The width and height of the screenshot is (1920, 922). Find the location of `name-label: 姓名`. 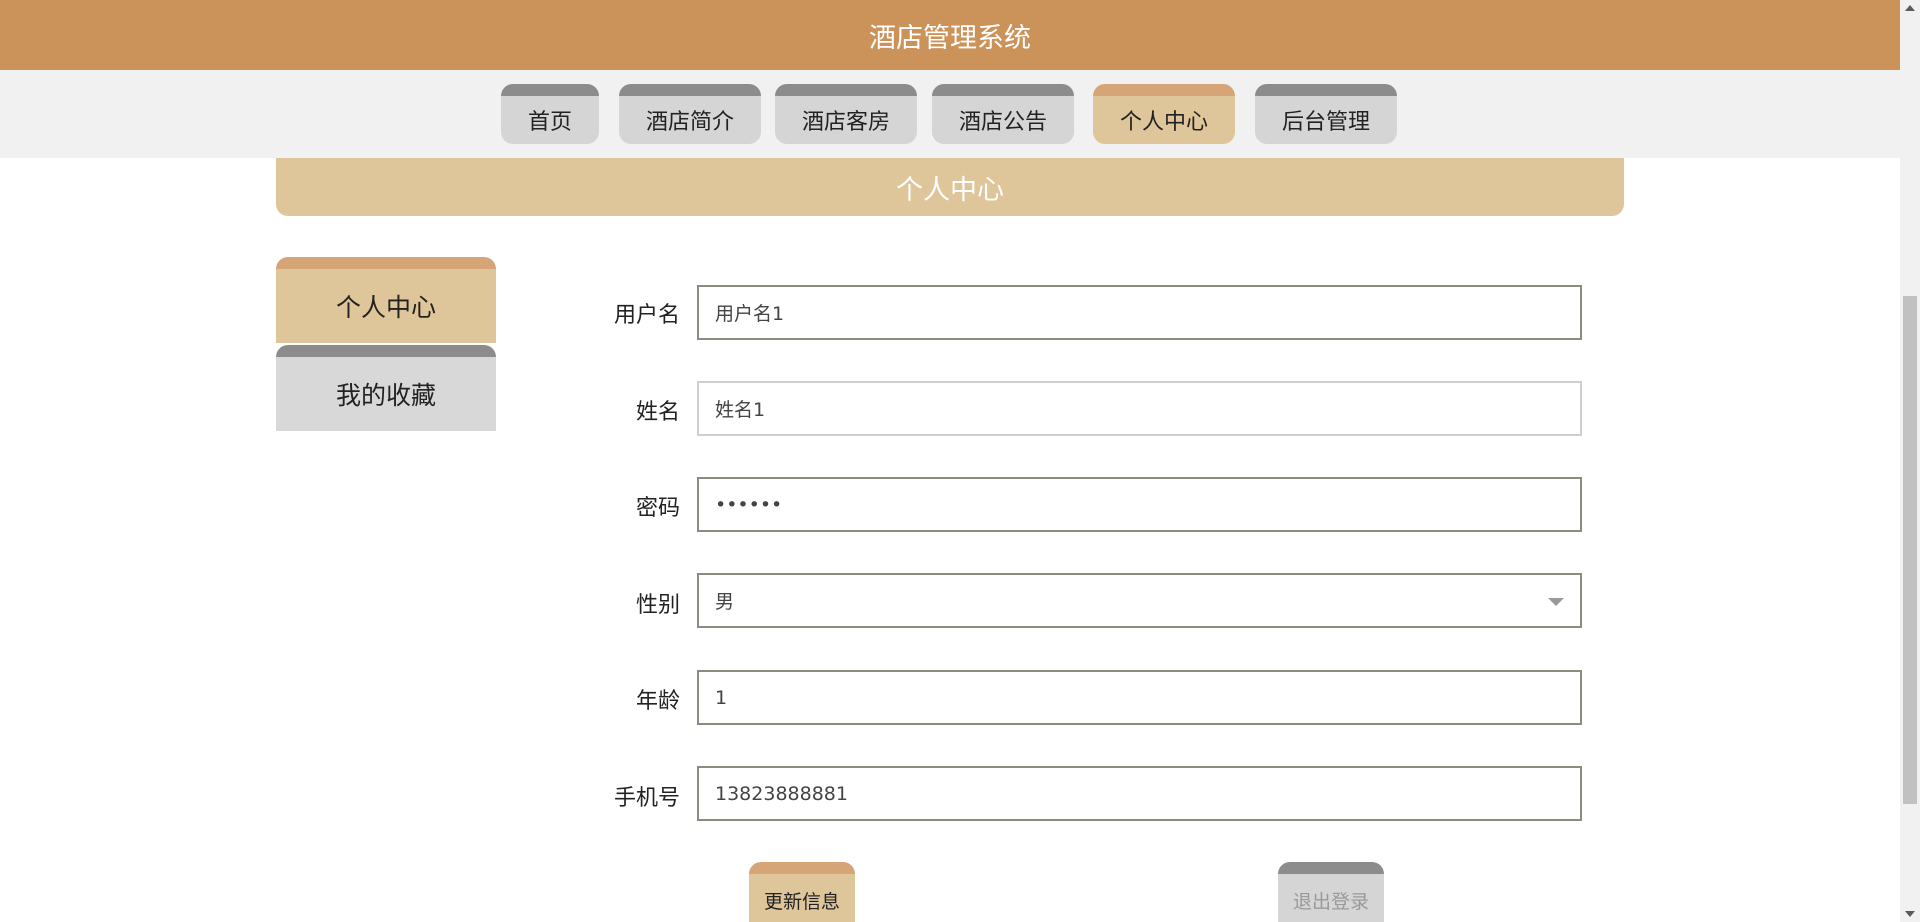

name-label: 姓名 is located at coordinates (657, 412).